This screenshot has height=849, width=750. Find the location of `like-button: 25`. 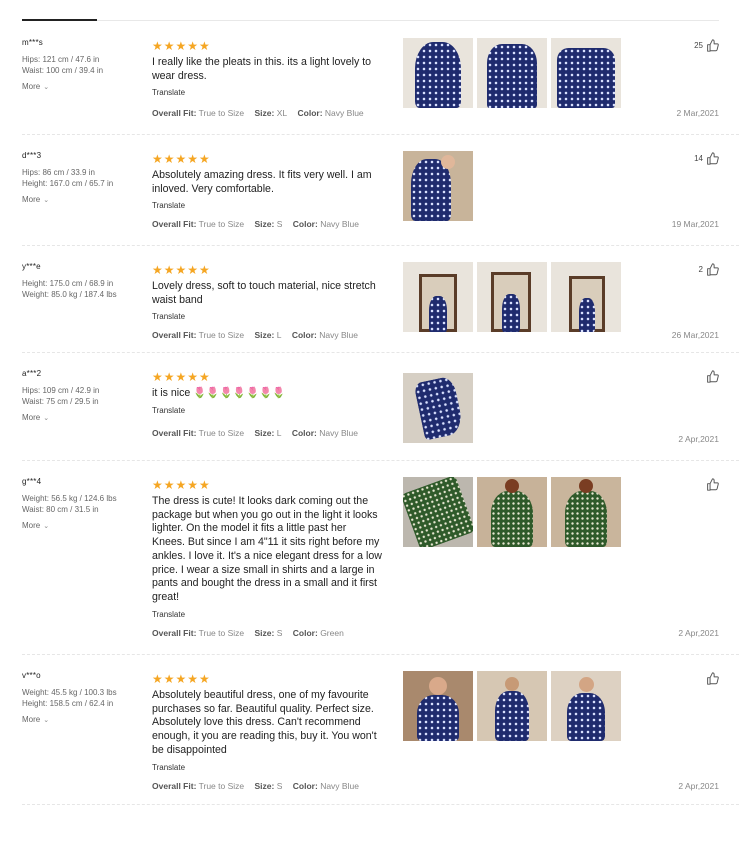

like-button: 25 is located at coordinates (706, 45).